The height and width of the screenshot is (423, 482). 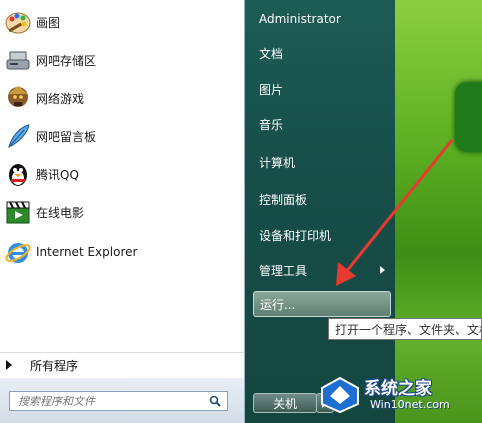 I want to click on chevron-right-icon, so click(x=9, y=365).